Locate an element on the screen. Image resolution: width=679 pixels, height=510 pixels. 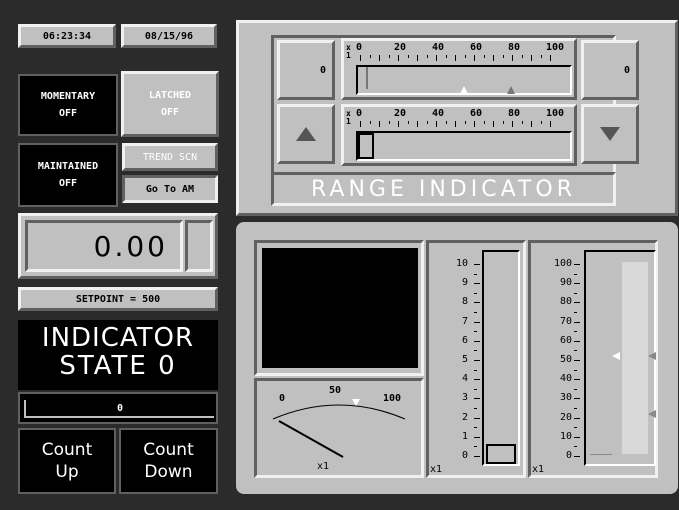
range-up-button is located at coordinates (306, 134).